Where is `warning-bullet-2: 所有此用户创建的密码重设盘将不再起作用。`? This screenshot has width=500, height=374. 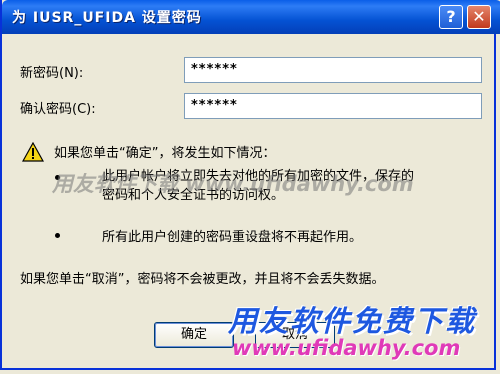 warning-bullet-2: 所有此用户创建的密码重设盘将不再起作用。 is located at coordinates (232, 237).